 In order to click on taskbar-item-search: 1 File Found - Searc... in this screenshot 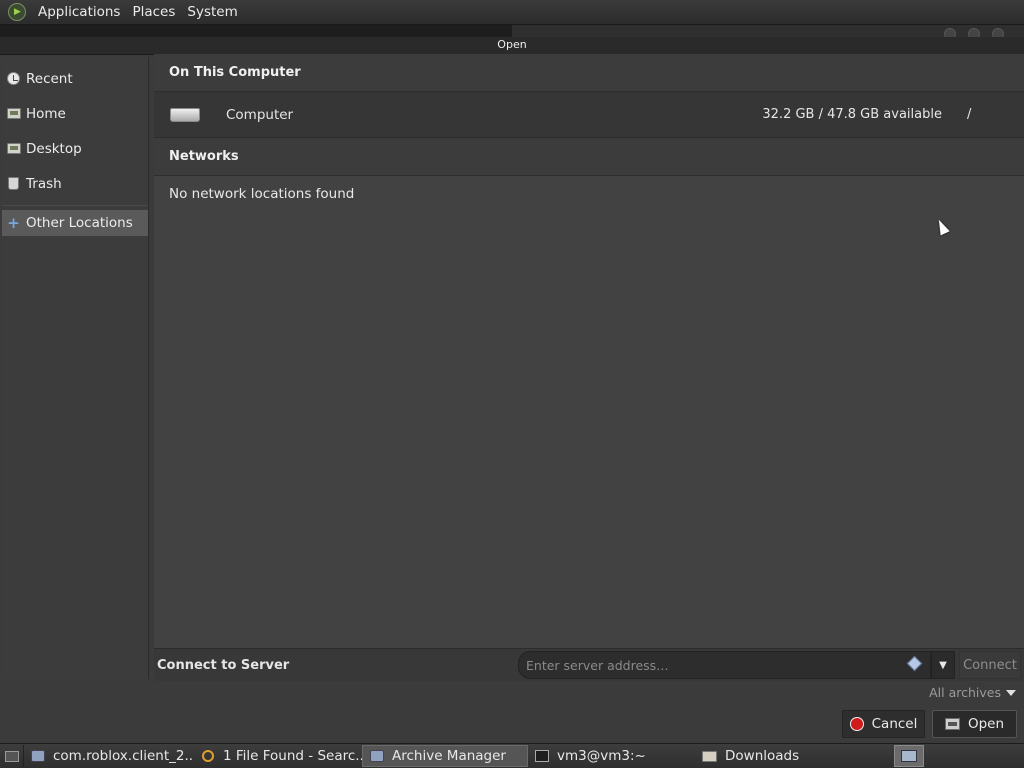, I will do `click(278, 756)`.